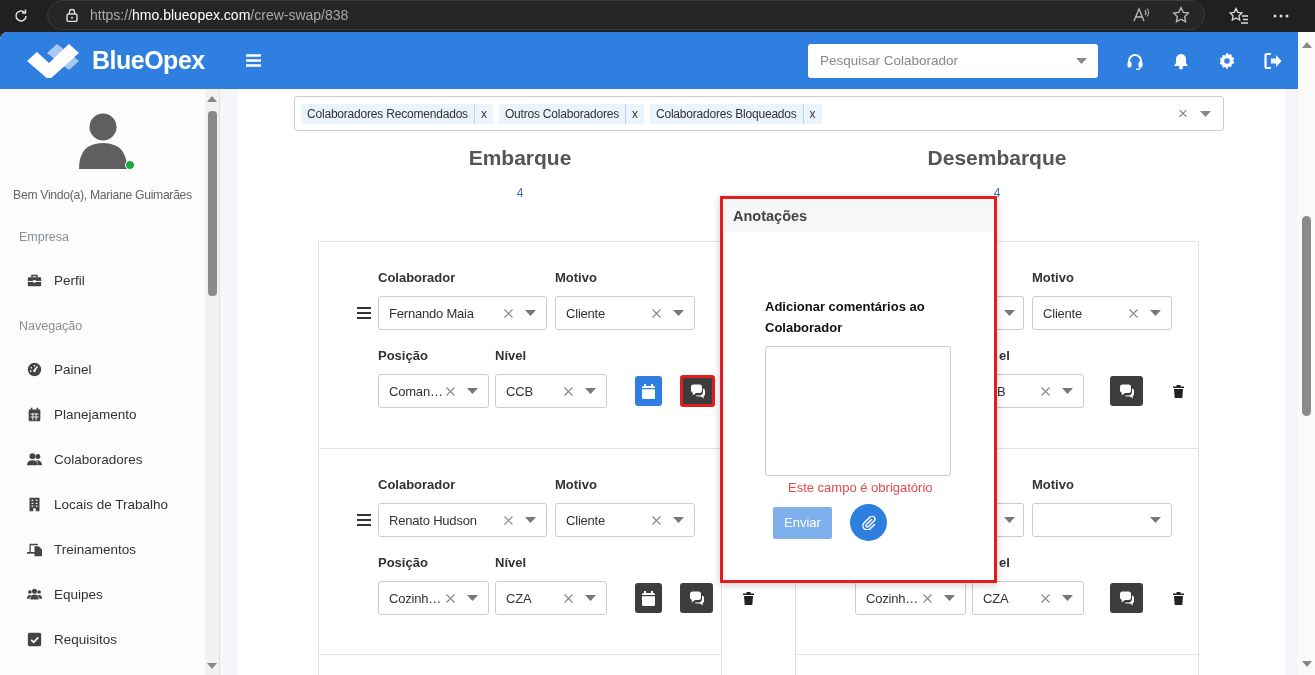 This screenshot has height=675, width=1315. I want to click on calendar-button, so click(648, 598).